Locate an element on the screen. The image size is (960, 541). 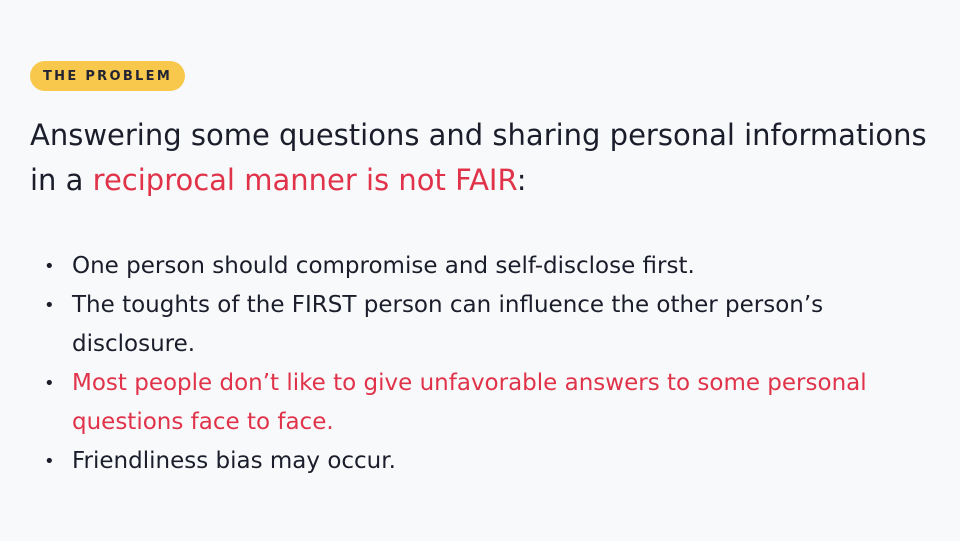
bullet-text: Friendliness bias may occur. is located at coordinates (234, 461).